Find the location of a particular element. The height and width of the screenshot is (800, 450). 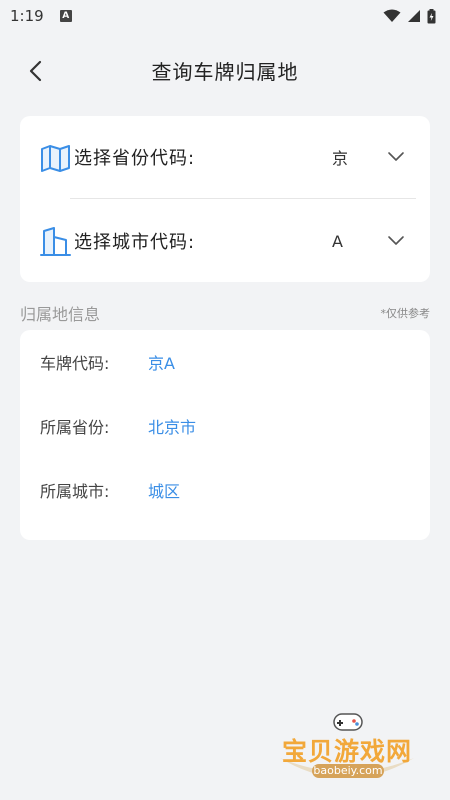

info-label: 车牌代码: is located at coordinates (75, 363).